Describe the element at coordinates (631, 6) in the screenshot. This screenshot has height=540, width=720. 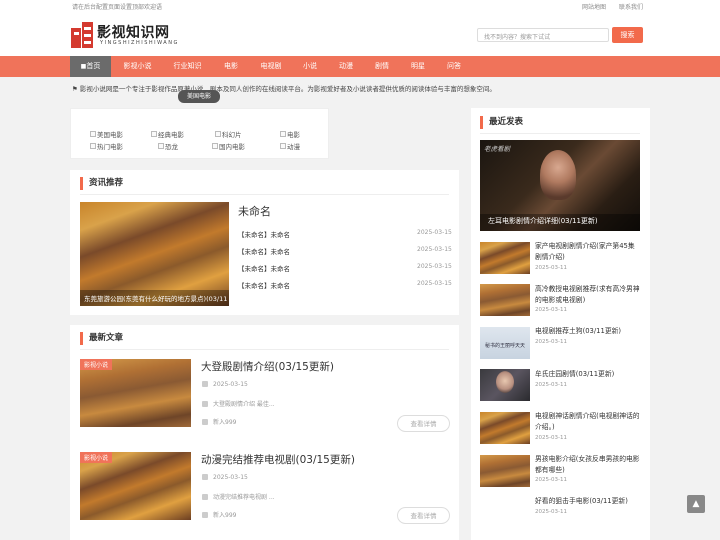
I see `contact-link: 联系我们` at that location.